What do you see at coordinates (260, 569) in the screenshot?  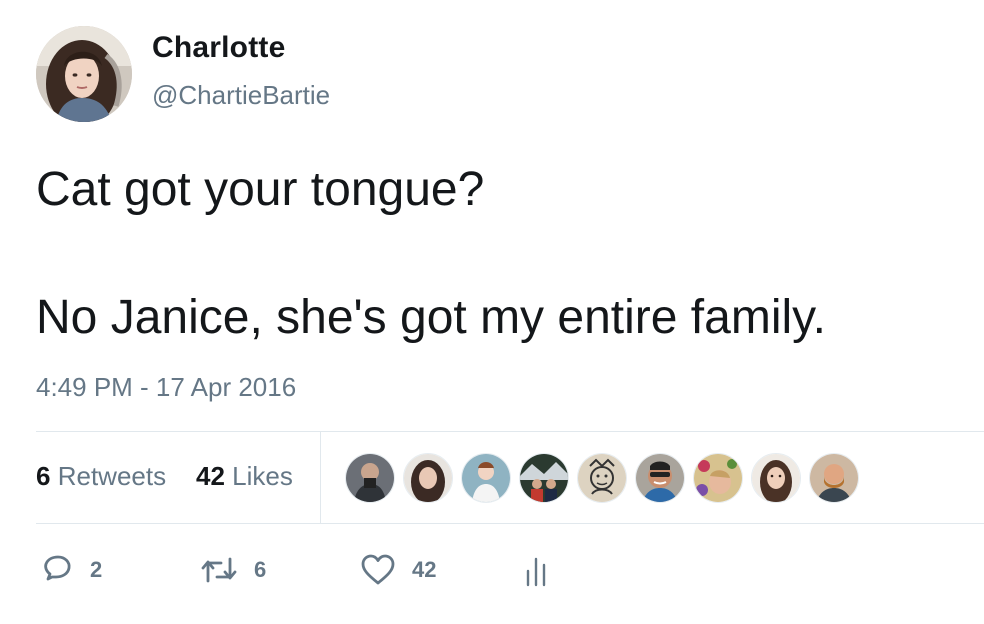 I see `retweet-count: 6` at bounding box center [260, 569].